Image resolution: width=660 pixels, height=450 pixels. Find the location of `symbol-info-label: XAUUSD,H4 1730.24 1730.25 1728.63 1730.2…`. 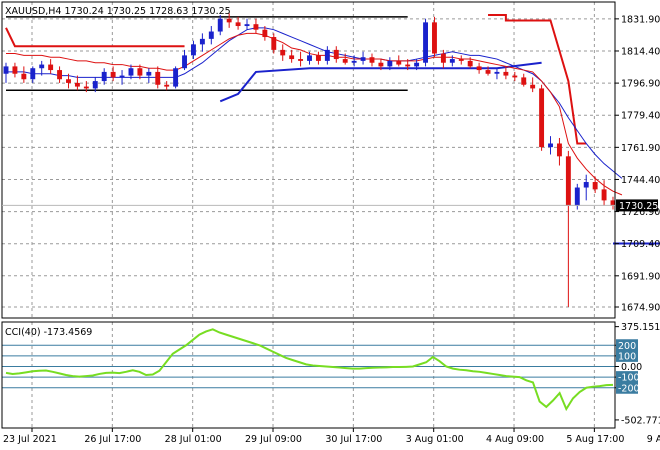

symbol-info-label: XAUUSD,H4 1730.24 1730.25 1728.63 1730.2… is located at coordinates (118, 11).